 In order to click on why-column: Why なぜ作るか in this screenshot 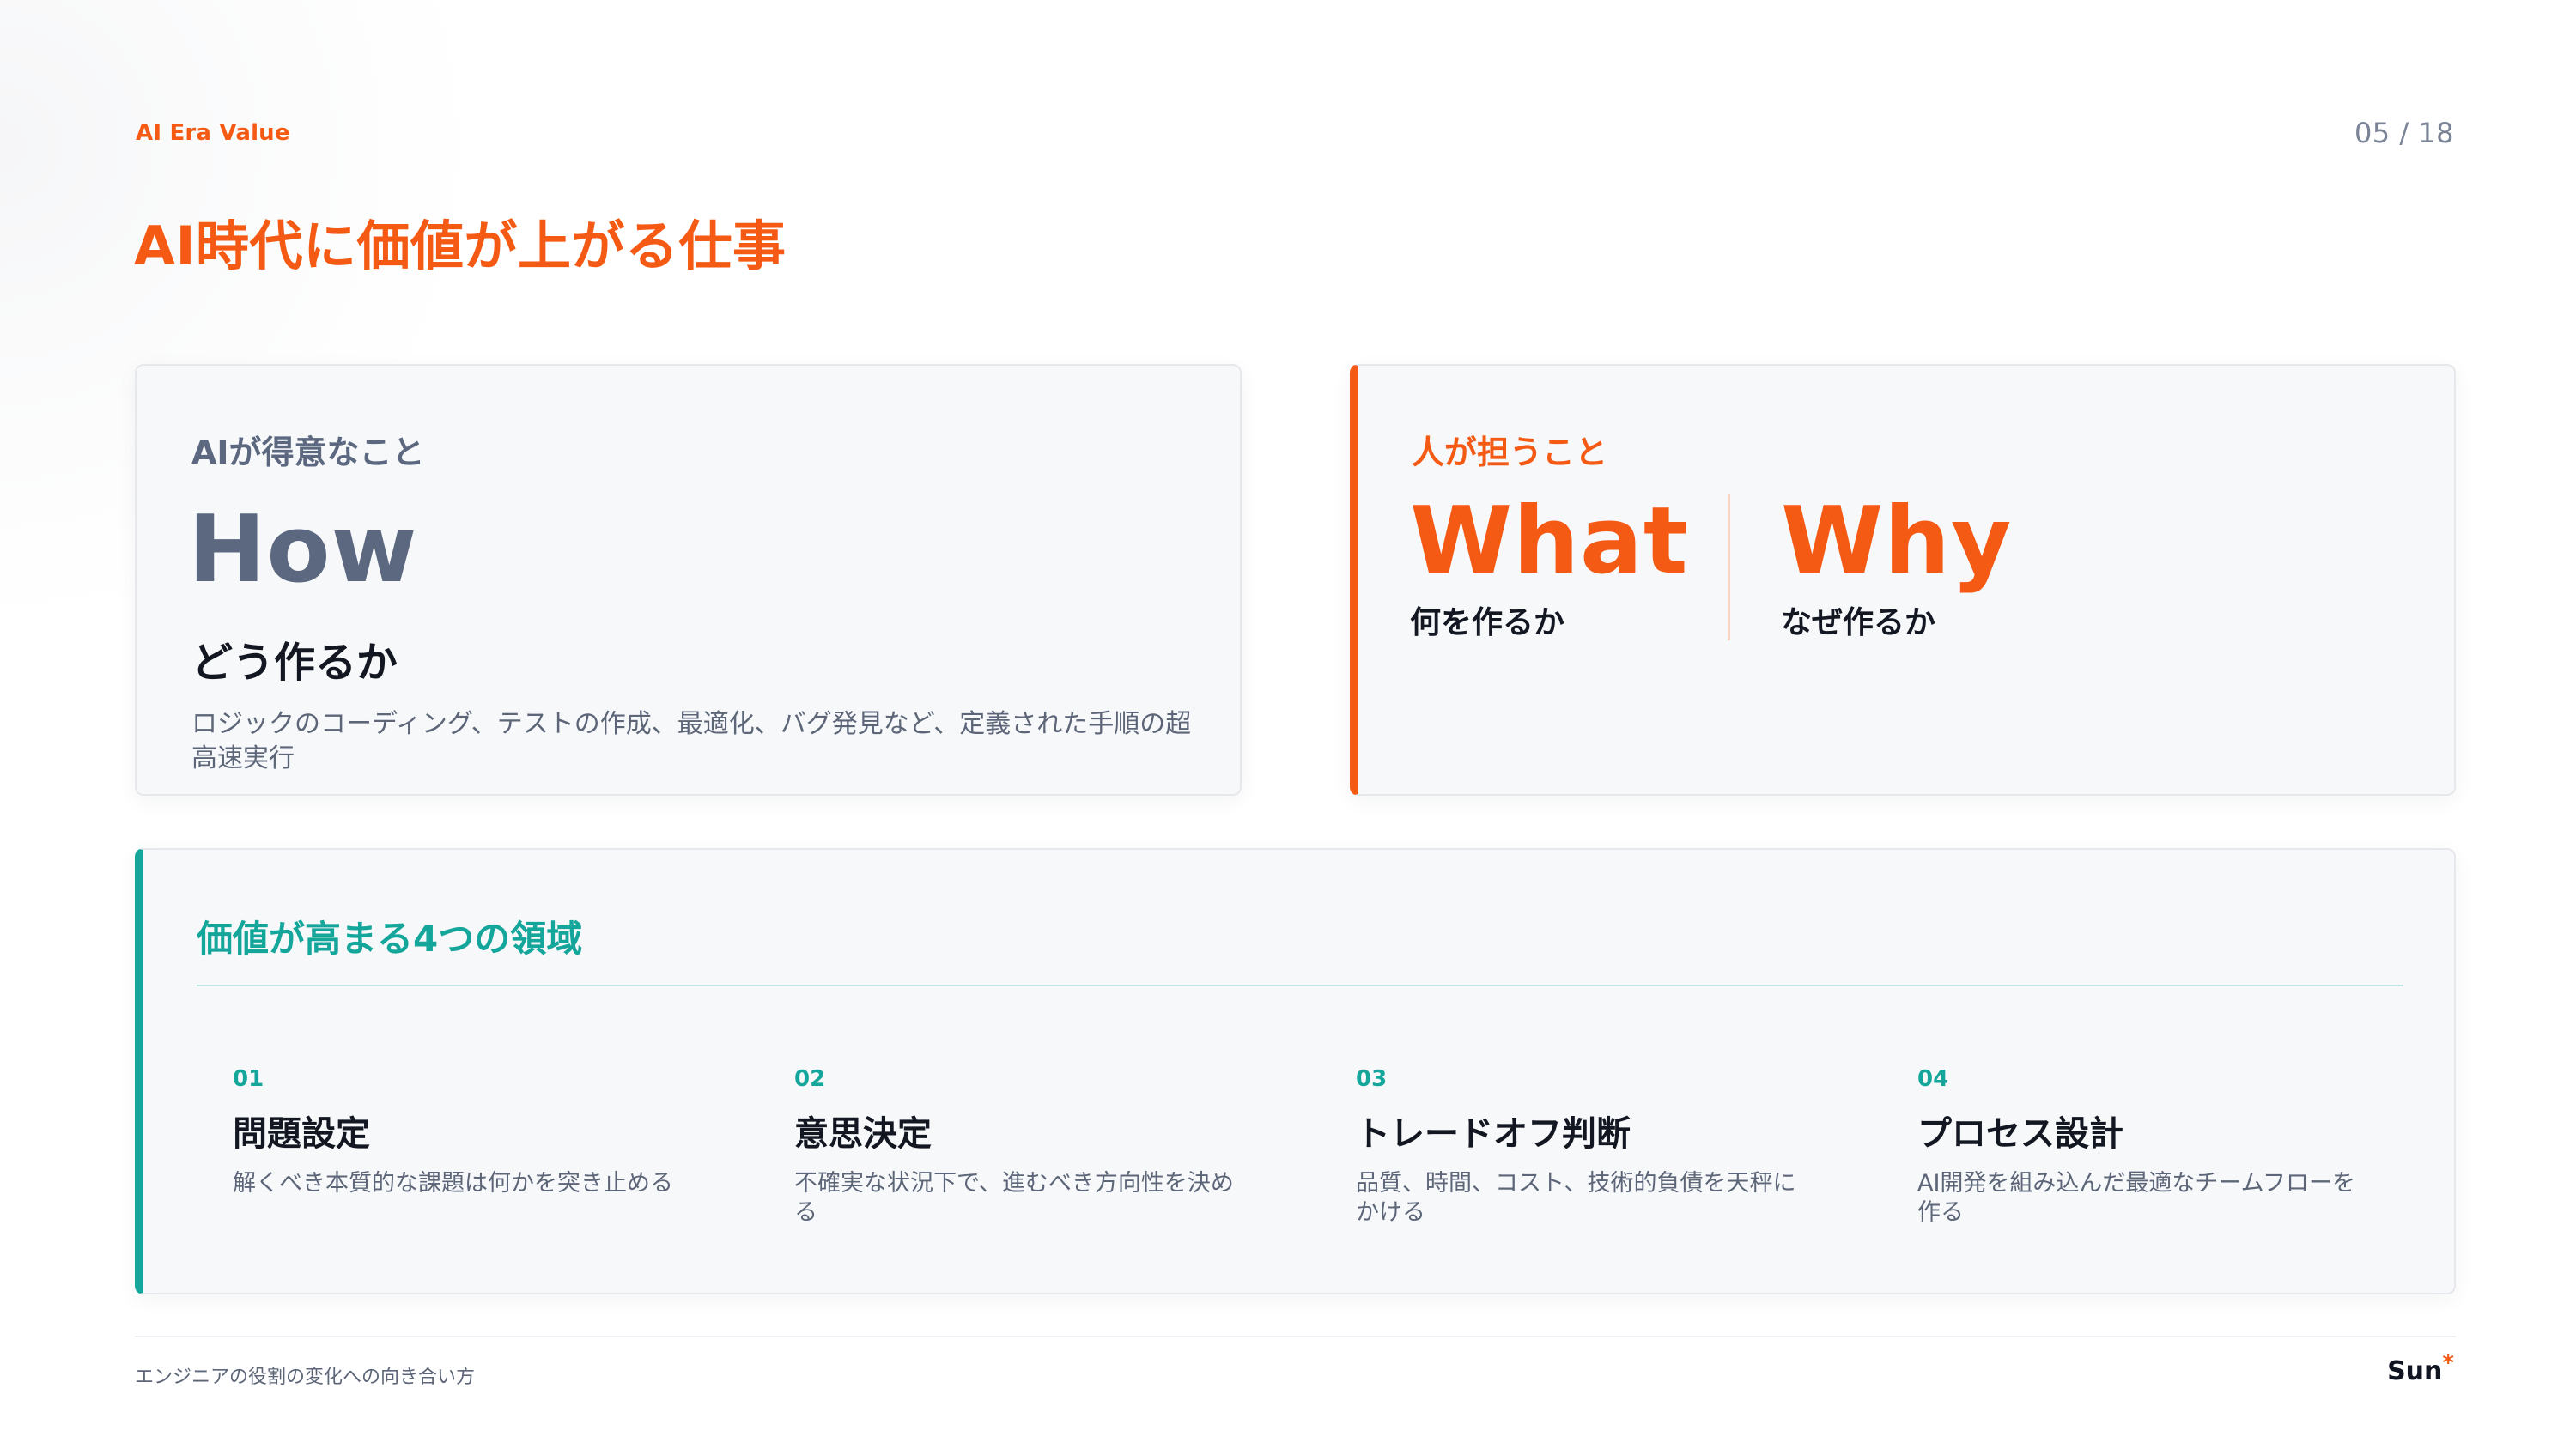, I will do `click(1896, 566)`.